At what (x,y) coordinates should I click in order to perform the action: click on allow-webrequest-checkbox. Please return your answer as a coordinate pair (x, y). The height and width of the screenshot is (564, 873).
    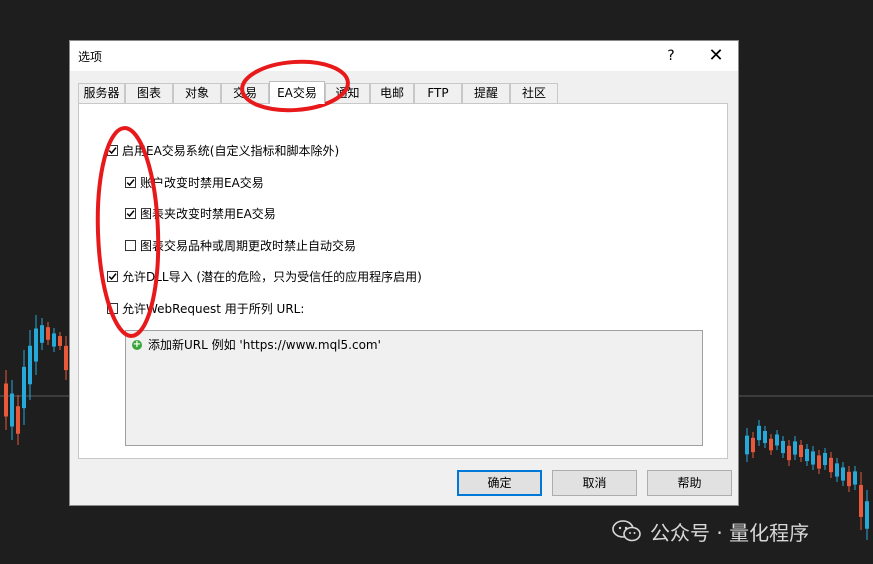
    Looking at the image, I should click on (112, 308).